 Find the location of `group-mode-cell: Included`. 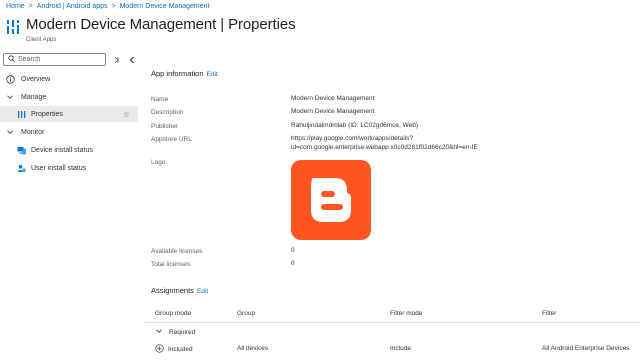

group-mode-cell: Included is located at coordinates (180, 349).